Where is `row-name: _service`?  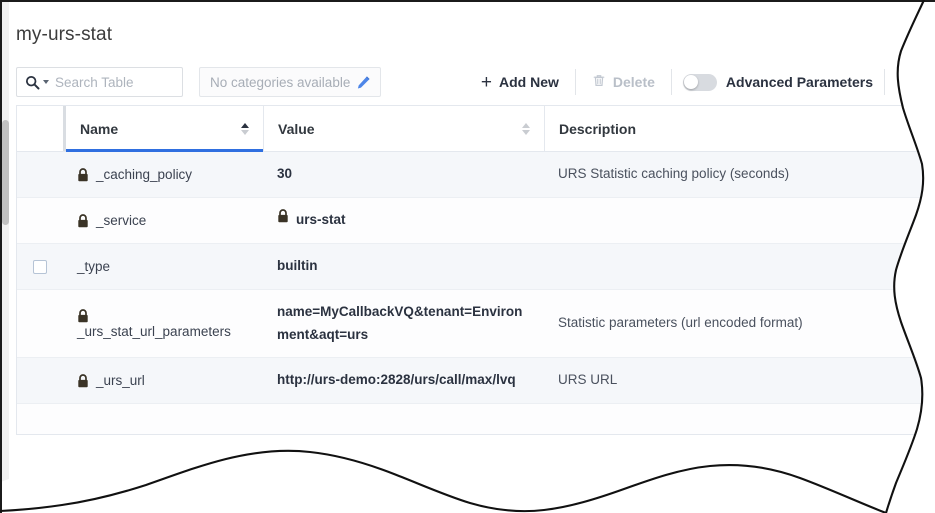 row-name: _service is located at coordinates (121, 220).